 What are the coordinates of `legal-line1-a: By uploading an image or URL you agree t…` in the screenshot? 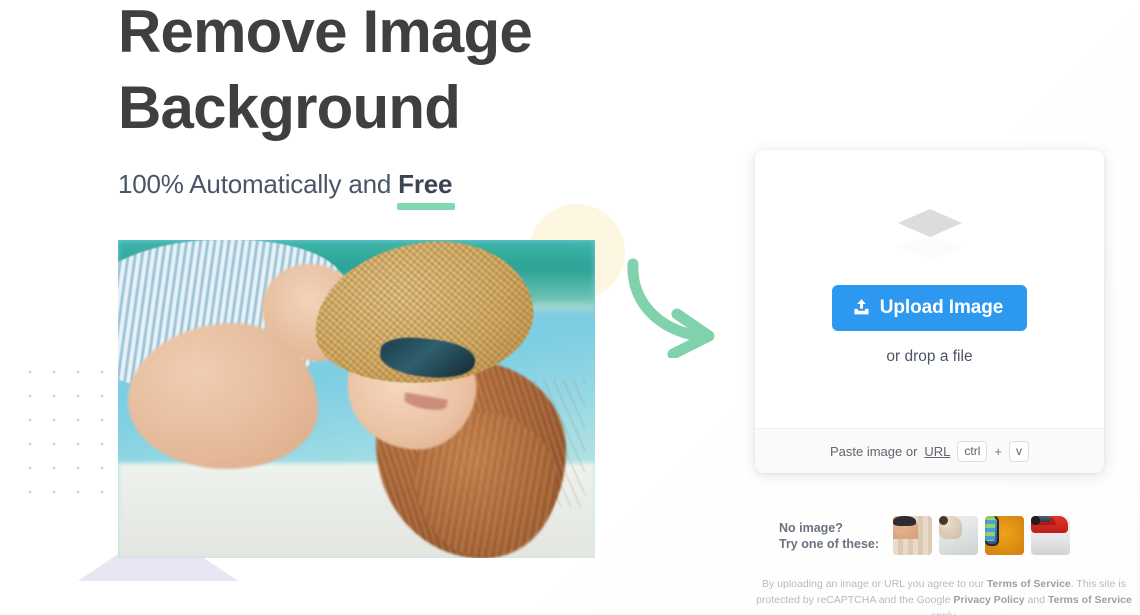 It's located at (874, 584).